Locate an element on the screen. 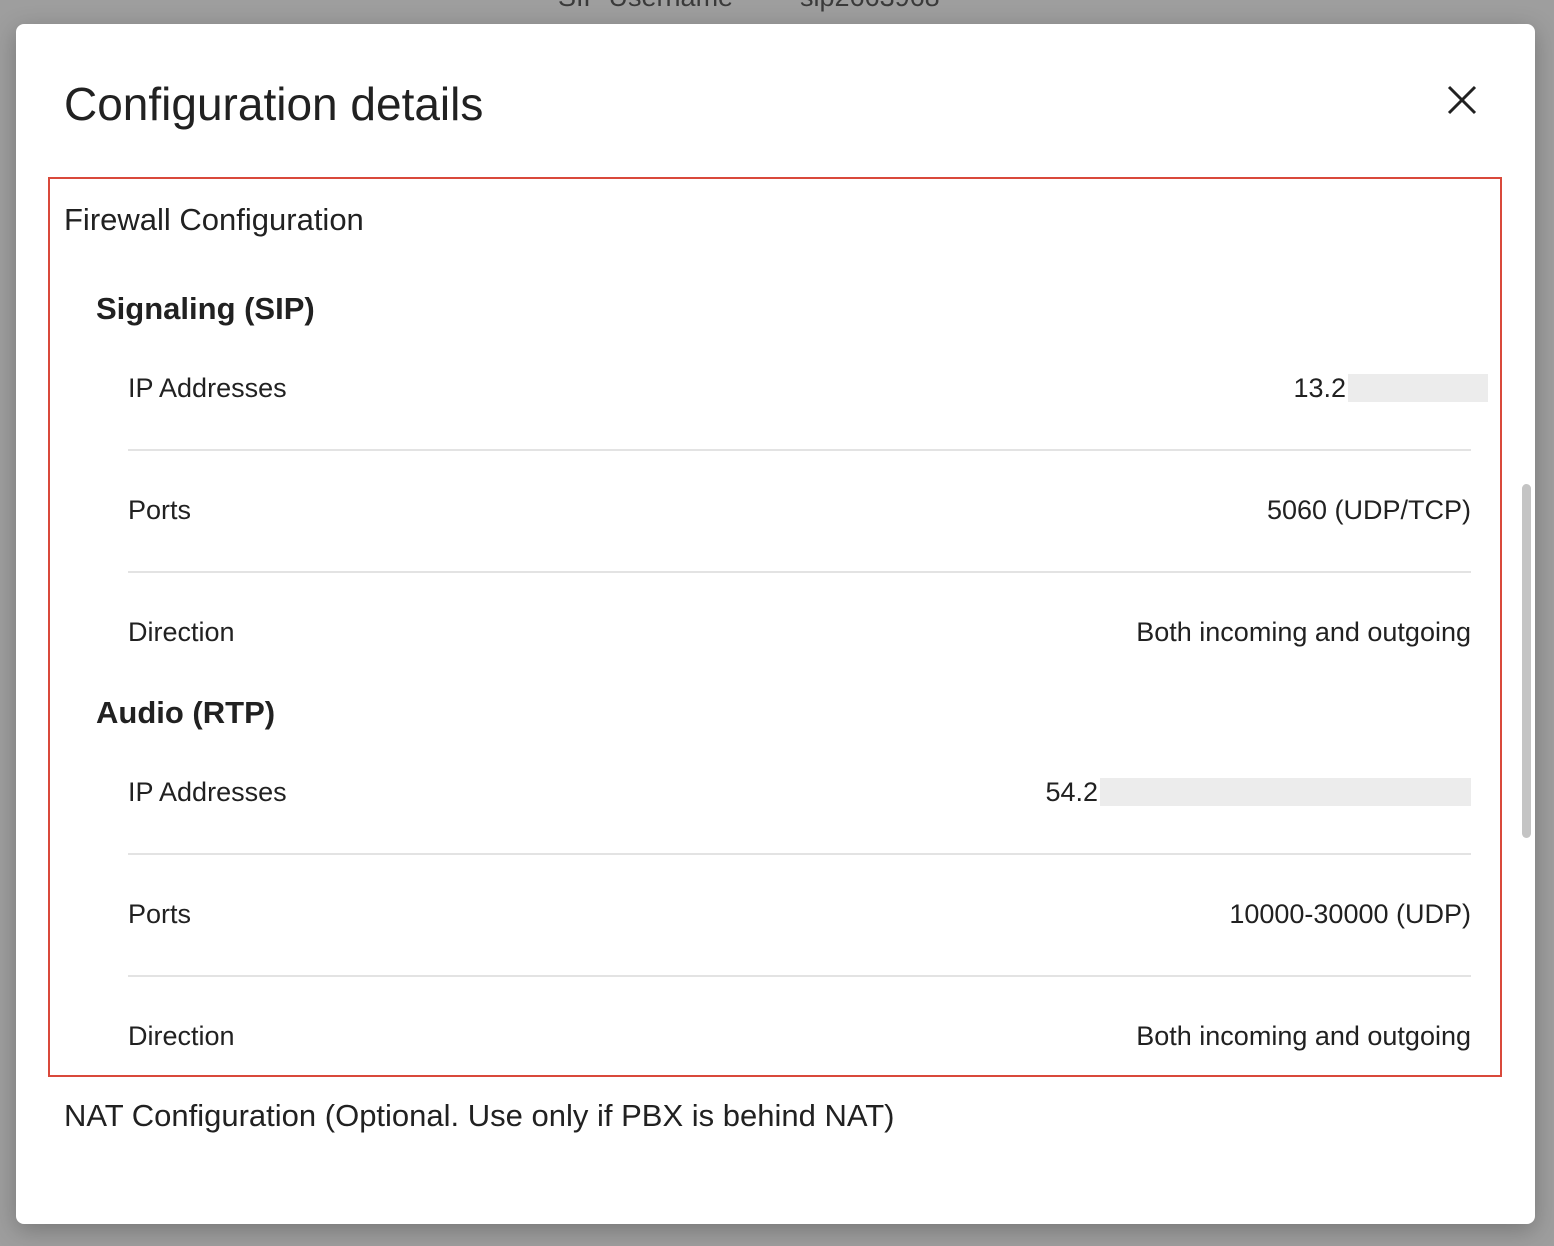  close-button is located at coordinates (1462, 100).